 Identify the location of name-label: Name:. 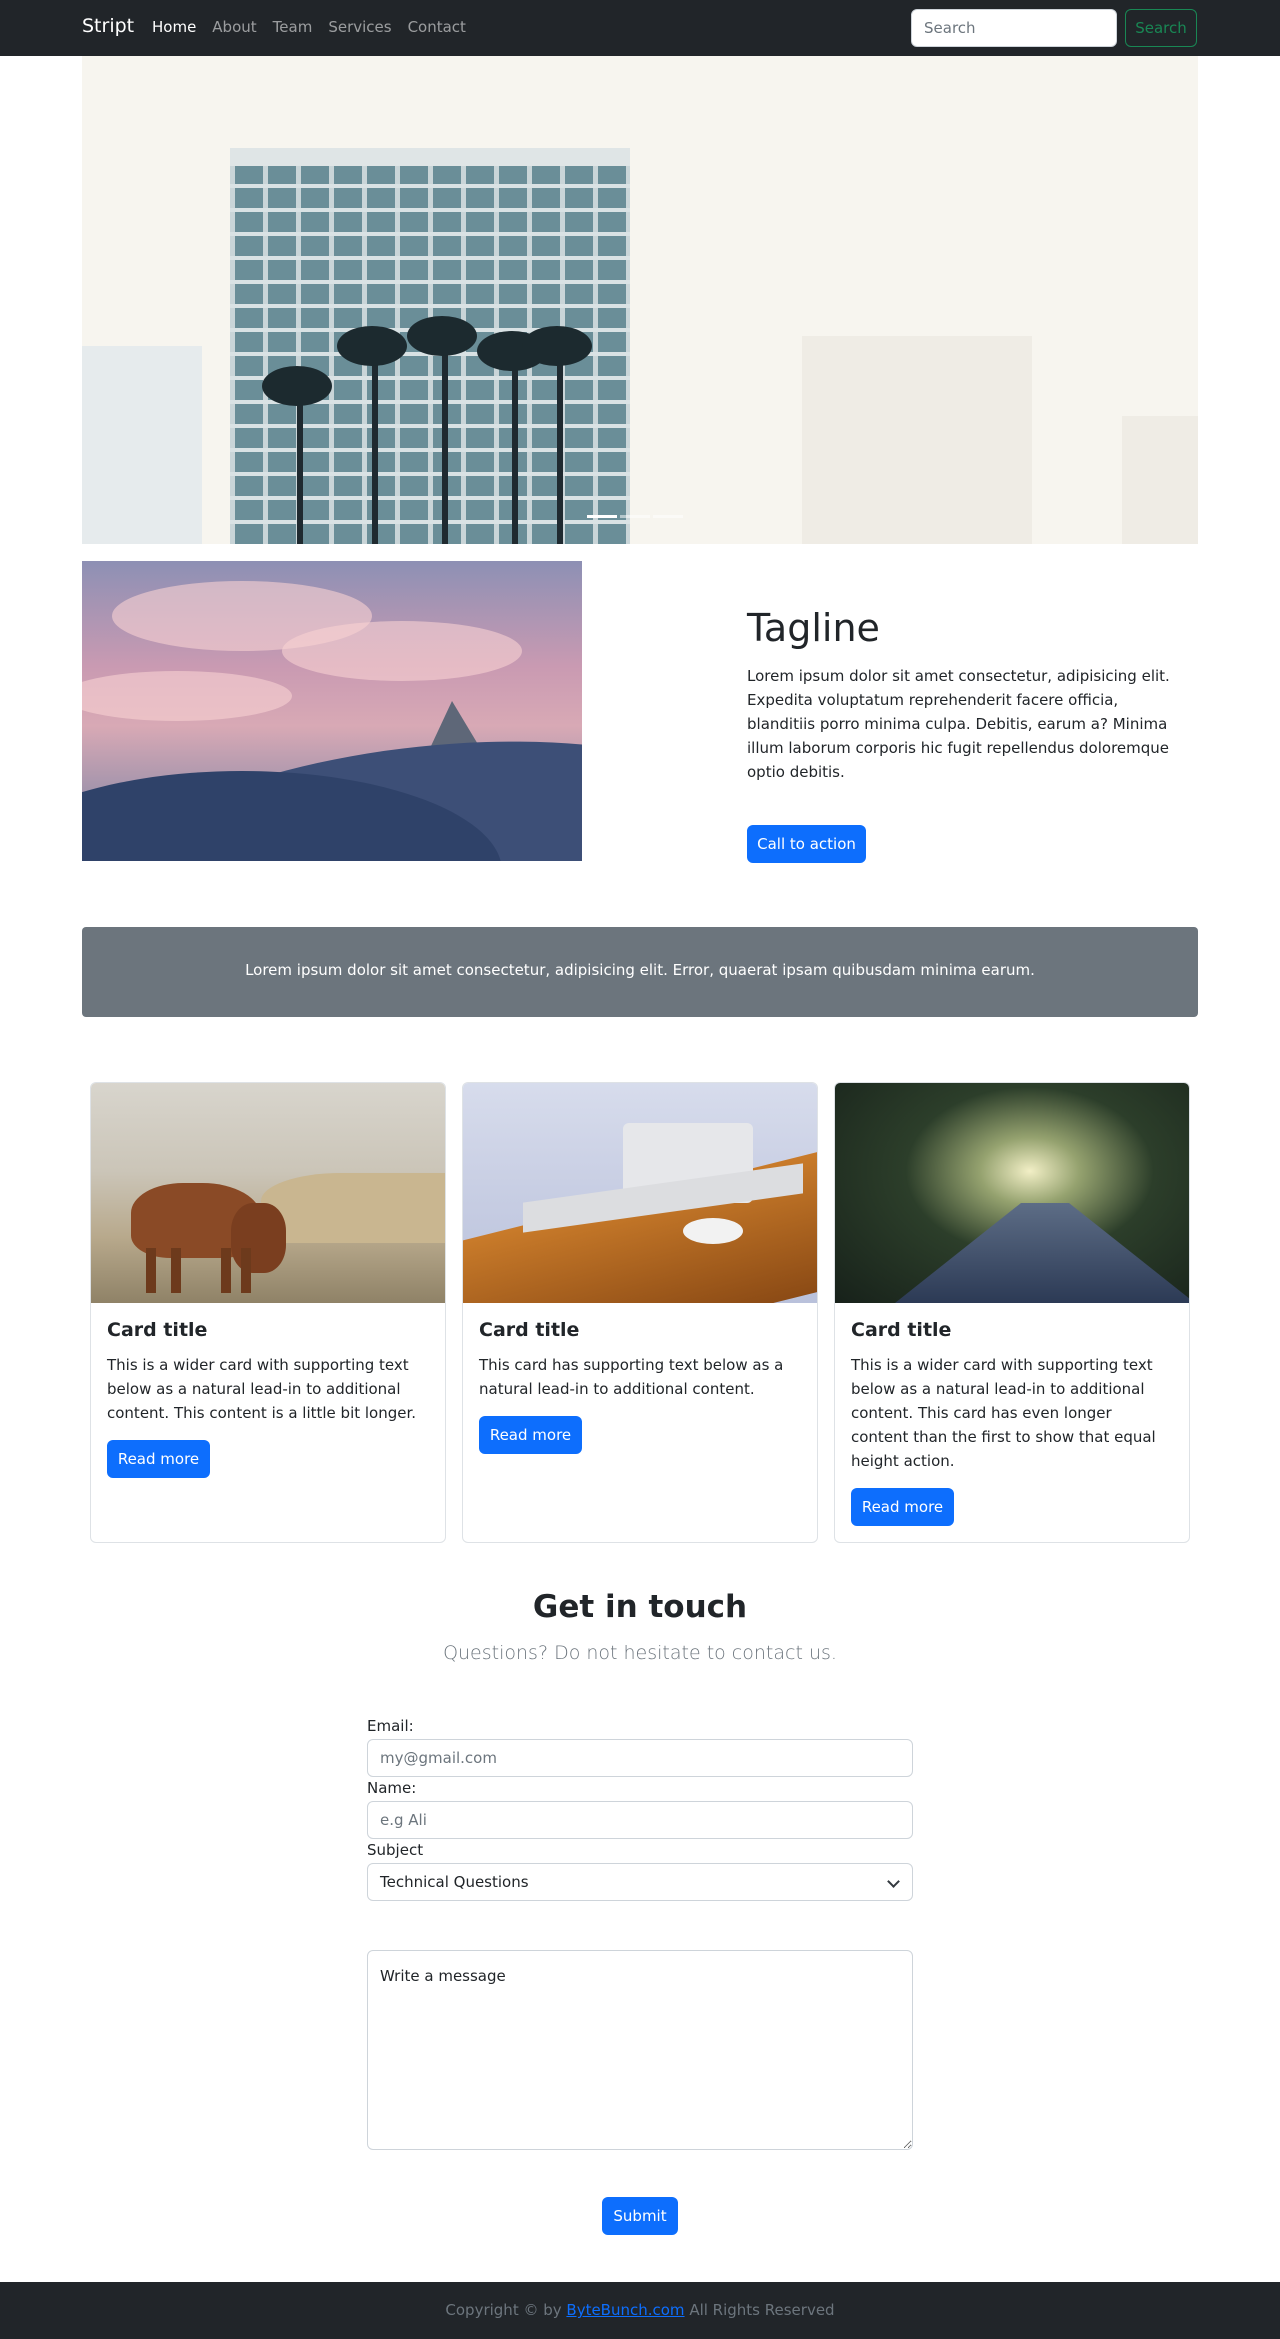
(392, 1788).